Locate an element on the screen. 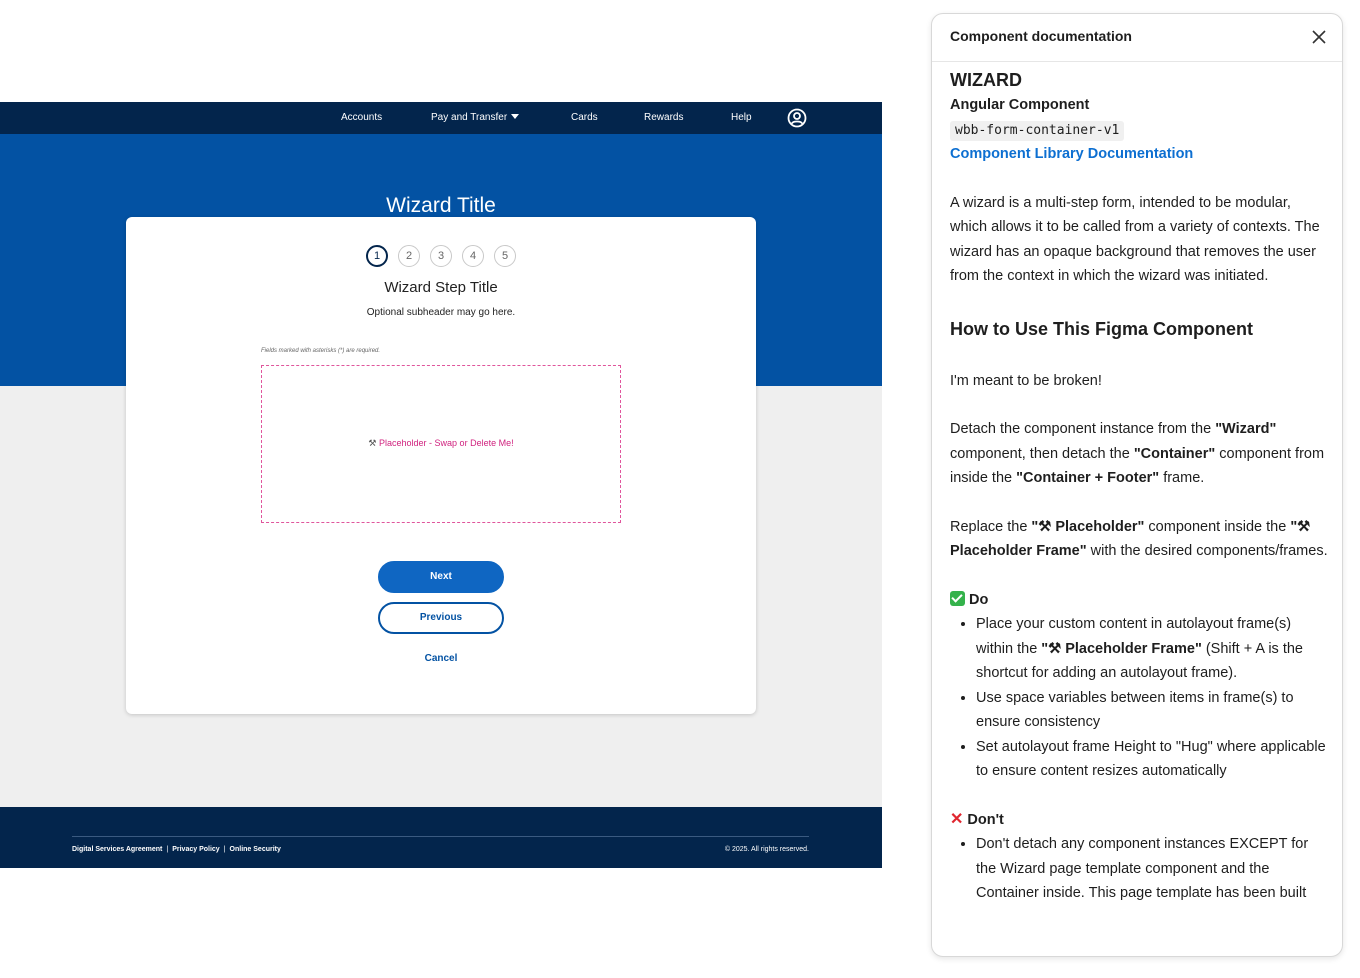 The height and width of the screenshot is (978, 1360). previous-button: Previous is located at coordinates (441, 618).